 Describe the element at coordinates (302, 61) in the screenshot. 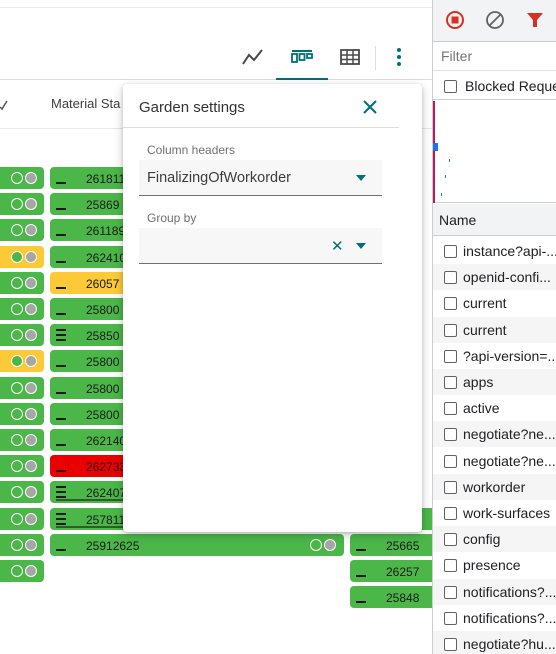

I see `garden-view-button` at that location.